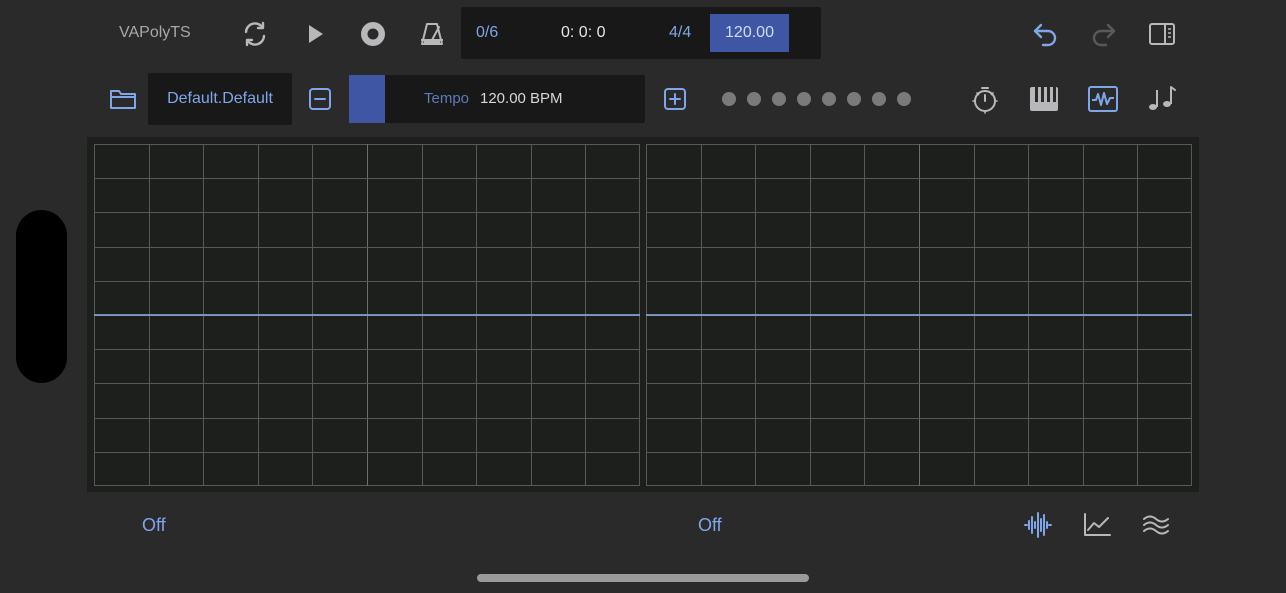  What do you see at coordinates (1103, 99) in the screenshot?
I see `oscilloscope-icon` at bounding box center [1103, 99].